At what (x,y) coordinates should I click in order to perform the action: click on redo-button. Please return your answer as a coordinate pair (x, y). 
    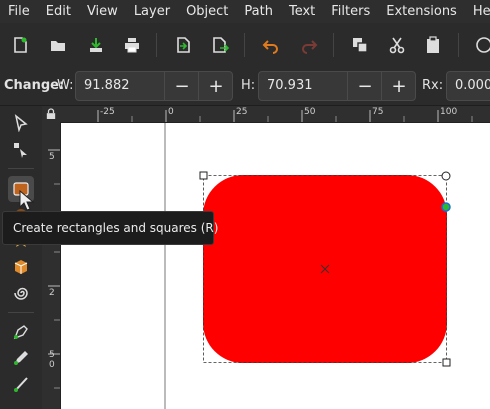
    Looking at the image, I should click on (309, 45).